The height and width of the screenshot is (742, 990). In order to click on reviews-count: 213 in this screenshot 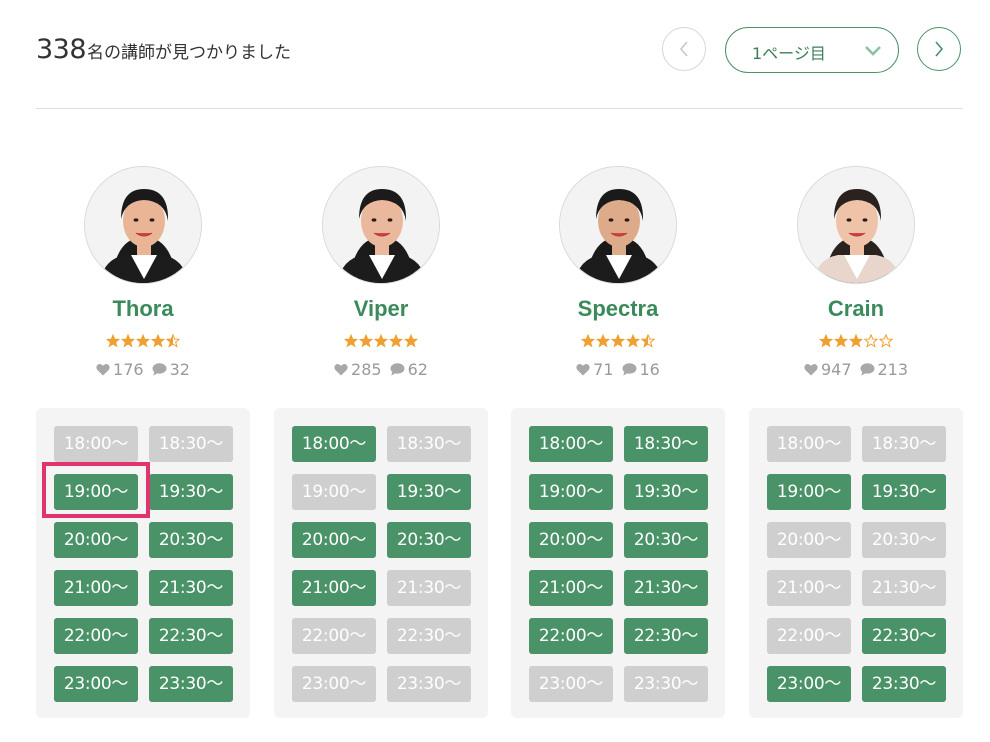, I will do `click(884, 369)`.